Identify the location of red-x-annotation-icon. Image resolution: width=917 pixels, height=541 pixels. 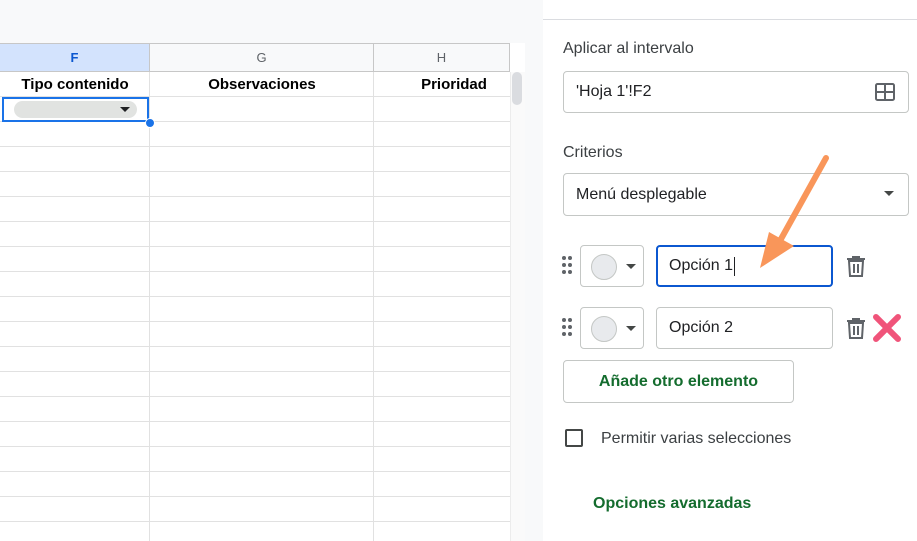
(887, 328).